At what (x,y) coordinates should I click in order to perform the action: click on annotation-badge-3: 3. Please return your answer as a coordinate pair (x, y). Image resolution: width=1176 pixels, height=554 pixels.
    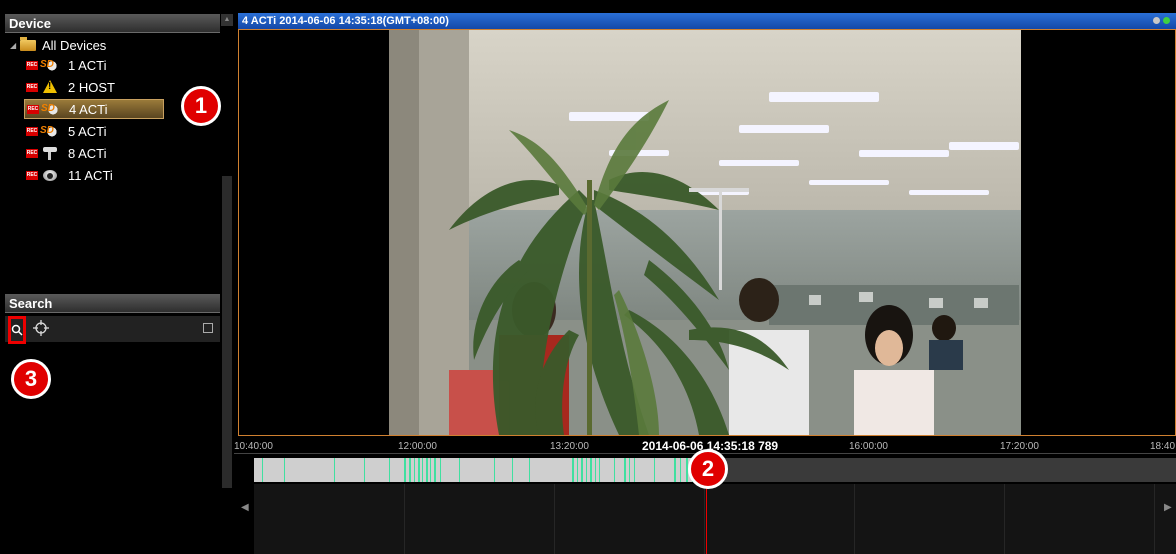
    Looking at the image, I should click on (31, 379).